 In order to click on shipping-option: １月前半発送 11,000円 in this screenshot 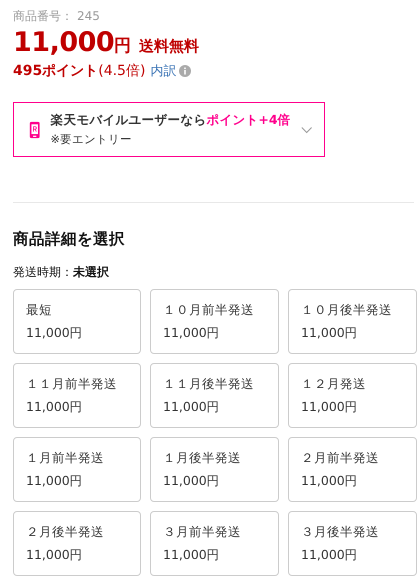, I will do `click(77, 469)`.